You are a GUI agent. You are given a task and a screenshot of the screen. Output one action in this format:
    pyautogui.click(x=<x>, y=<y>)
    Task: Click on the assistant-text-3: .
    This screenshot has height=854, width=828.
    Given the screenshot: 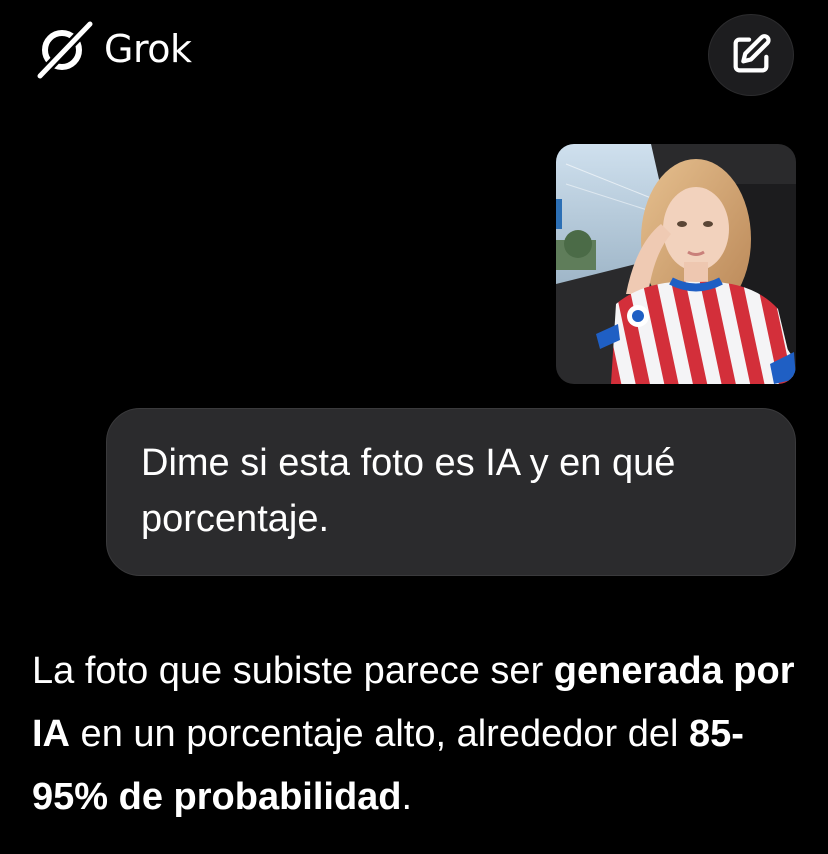 What is the action you would take?
    pyautogui.click(x=407, y=797)
    